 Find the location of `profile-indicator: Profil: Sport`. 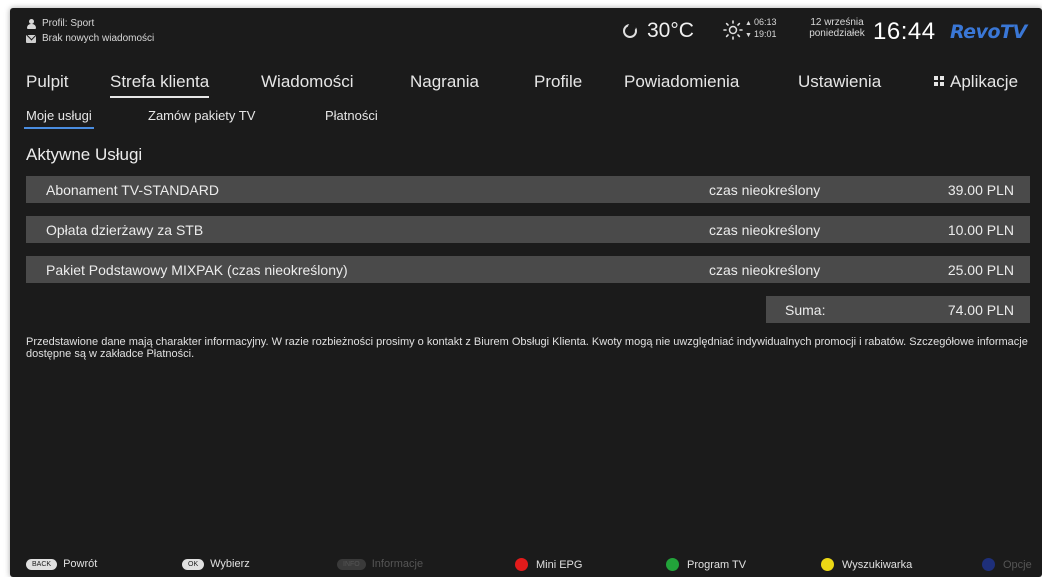

profile-indicator: Profil: Sport is located at coordinates (60, 23).